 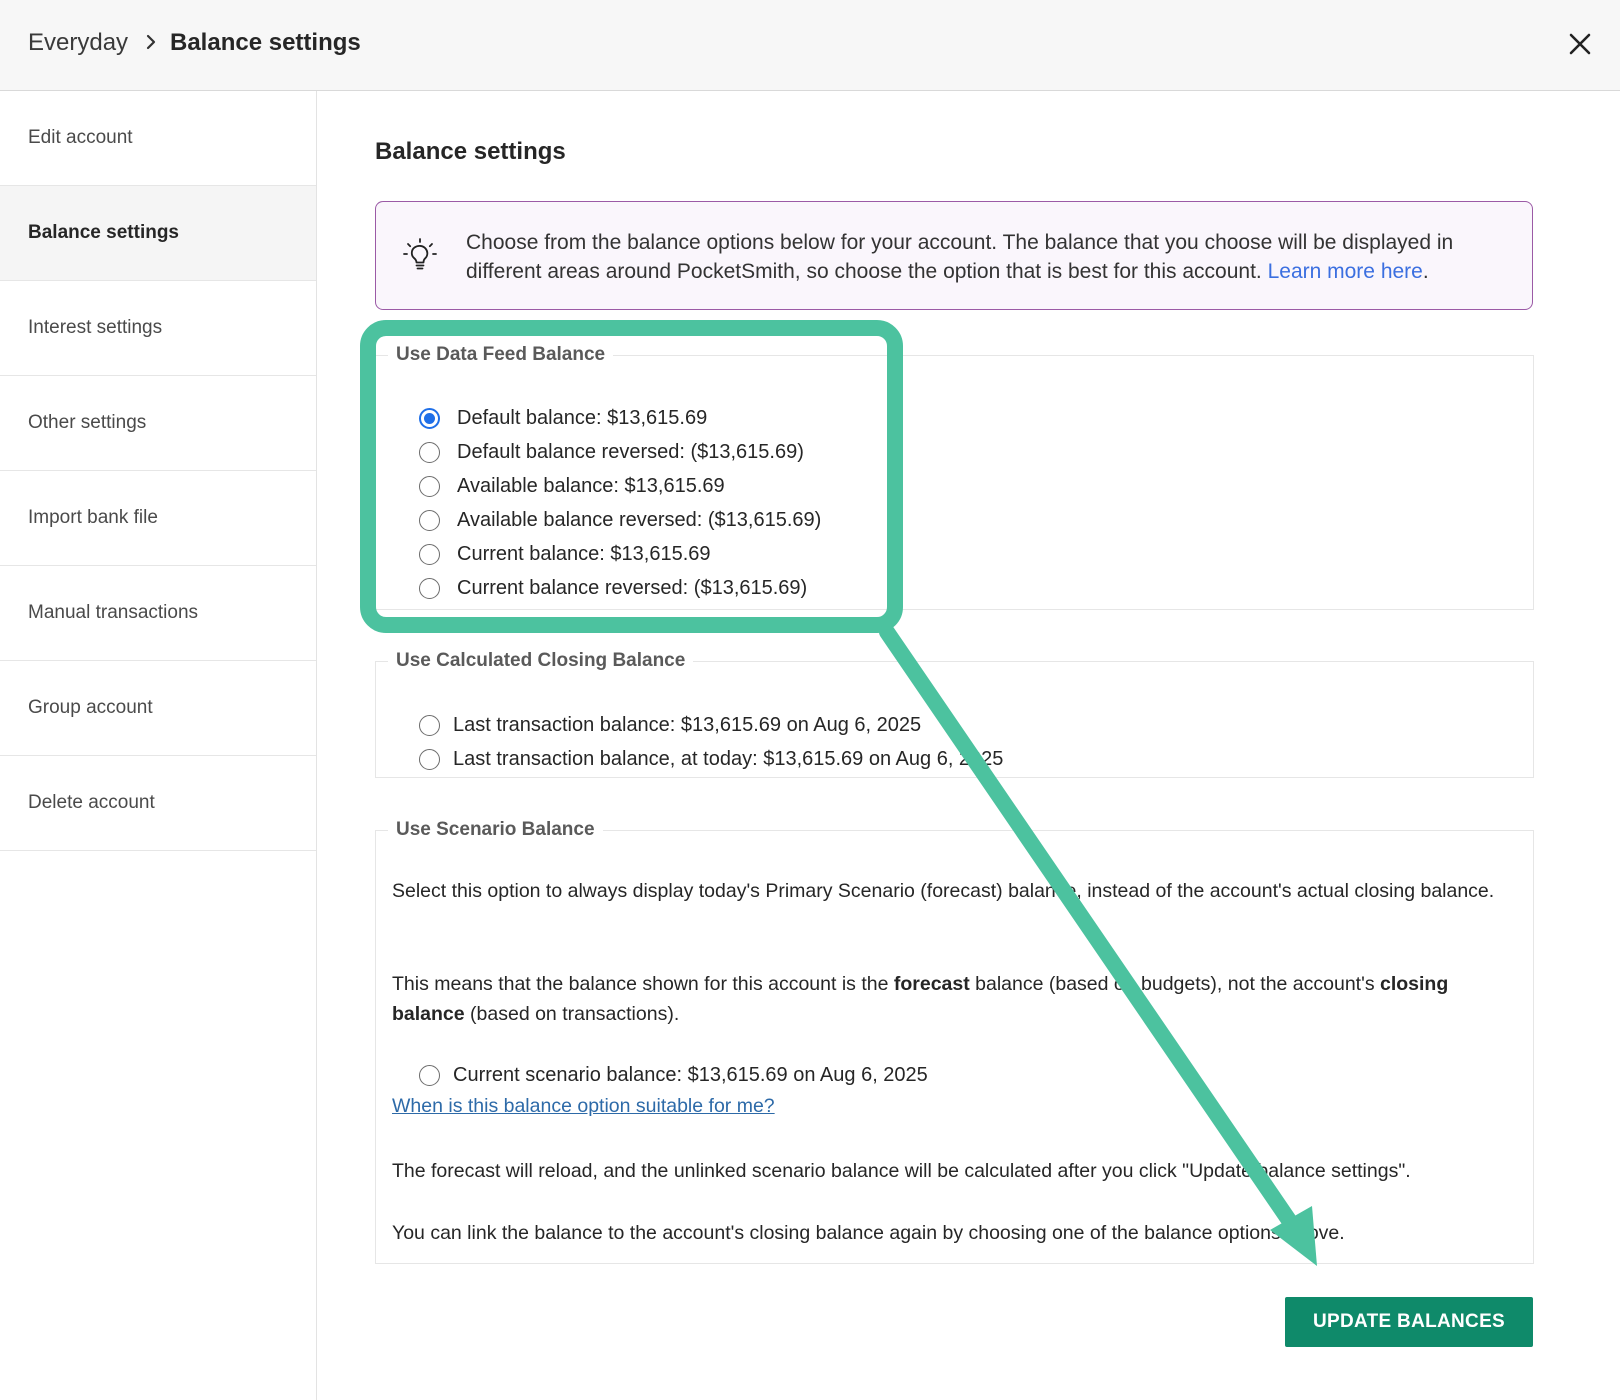 I want to click on sidebar-item-manual-transactions: Manual transactions, so click(x=158, y=613).